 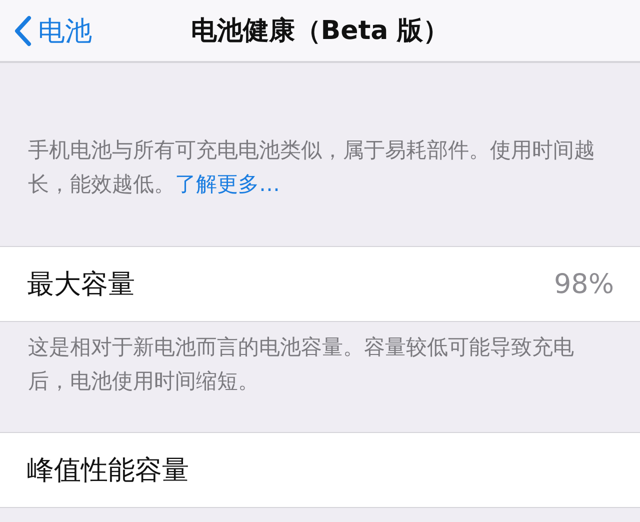 What do you see at coordinates (584, 284) in the screenshot?
I see `row-value: 98%` at bounding box center [584, 284].